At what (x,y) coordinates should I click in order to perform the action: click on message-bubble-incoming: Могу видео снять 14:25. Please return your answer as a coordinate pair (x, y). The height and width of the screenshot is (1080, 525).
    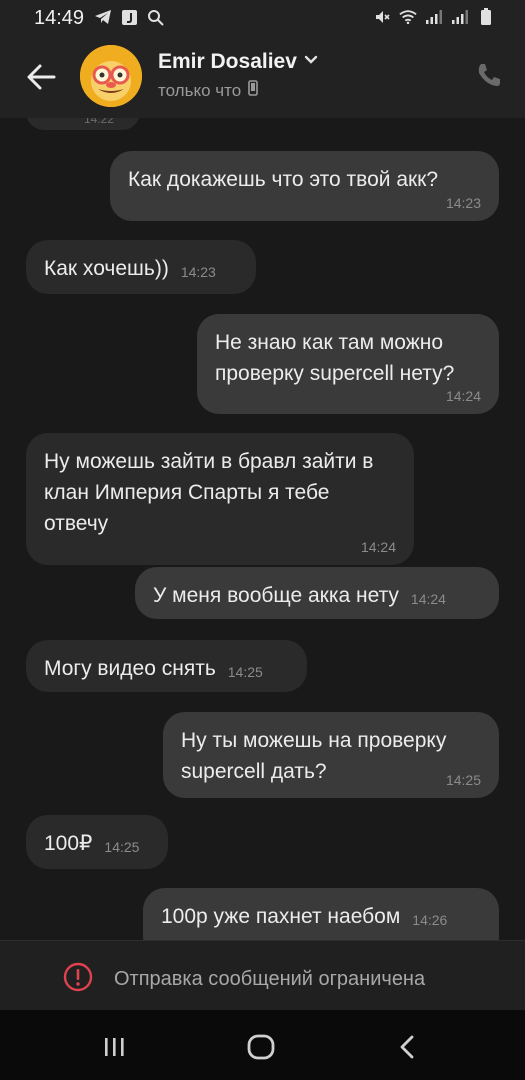
    Looking at the image, I should click on (166, 666).